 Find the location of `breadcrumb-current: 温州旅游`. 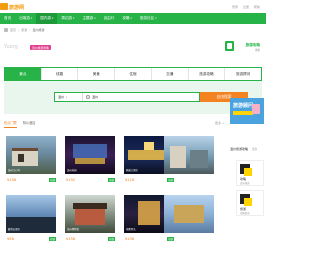

breadcrumb-current: 温州旅游 is located at coordinates (38, 30).